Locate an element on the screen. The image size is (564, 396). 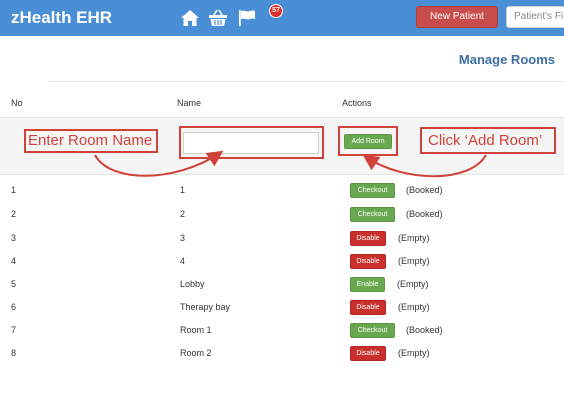
home-icon is located at coordinates (190, 18).